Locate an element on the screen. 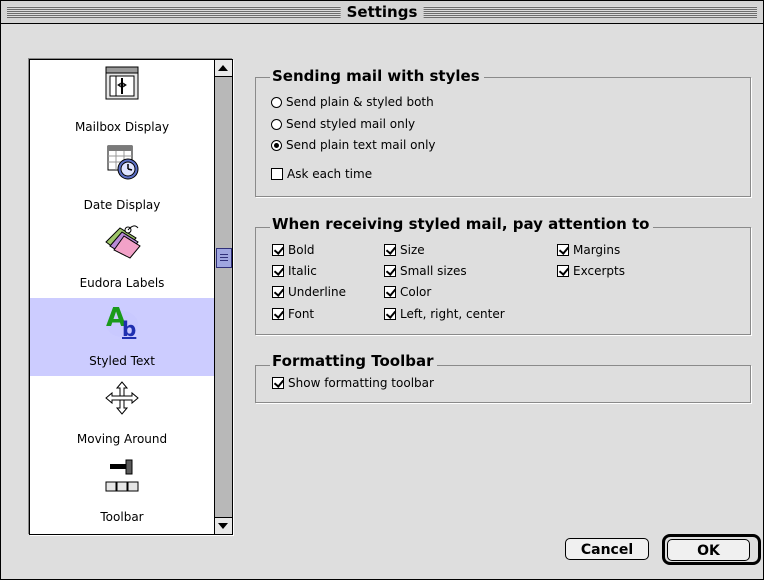  scroll-down-button is located at coordinates (223, 525).